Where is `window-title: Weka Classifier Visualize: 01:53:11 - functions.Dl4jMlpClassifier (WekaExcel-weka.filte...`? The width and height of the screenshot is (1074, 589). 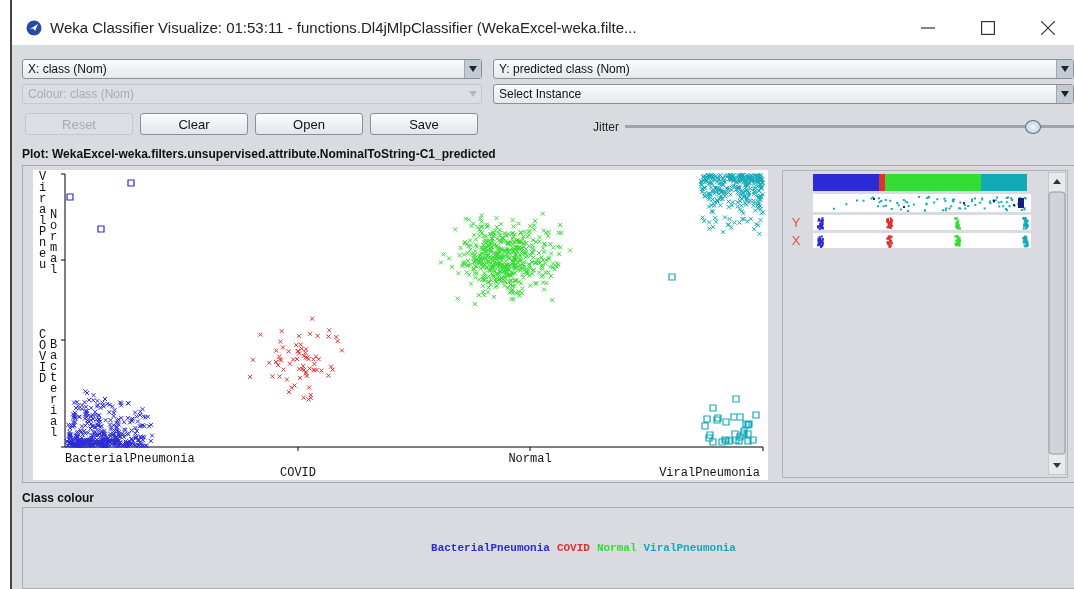 window-title: Weka Classifier Visualize: 01:53:11 - functions.Dl4jMlpClassifier (WekaExcel-weka.filte... is located at coordinates (343, 27).